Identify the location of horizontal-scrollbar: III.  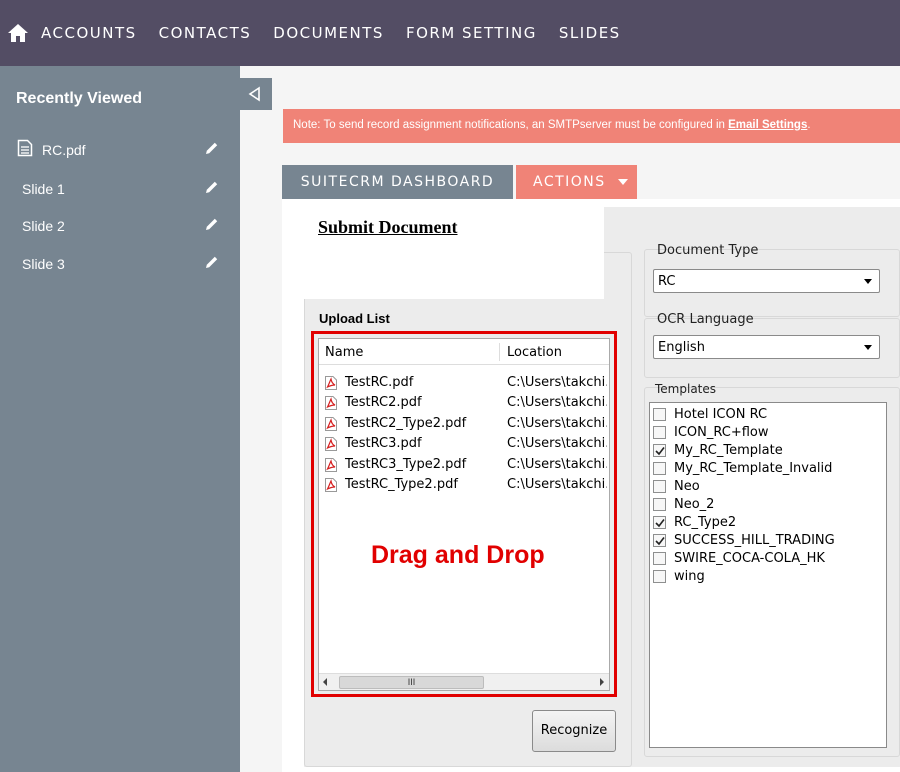
(464, 681).